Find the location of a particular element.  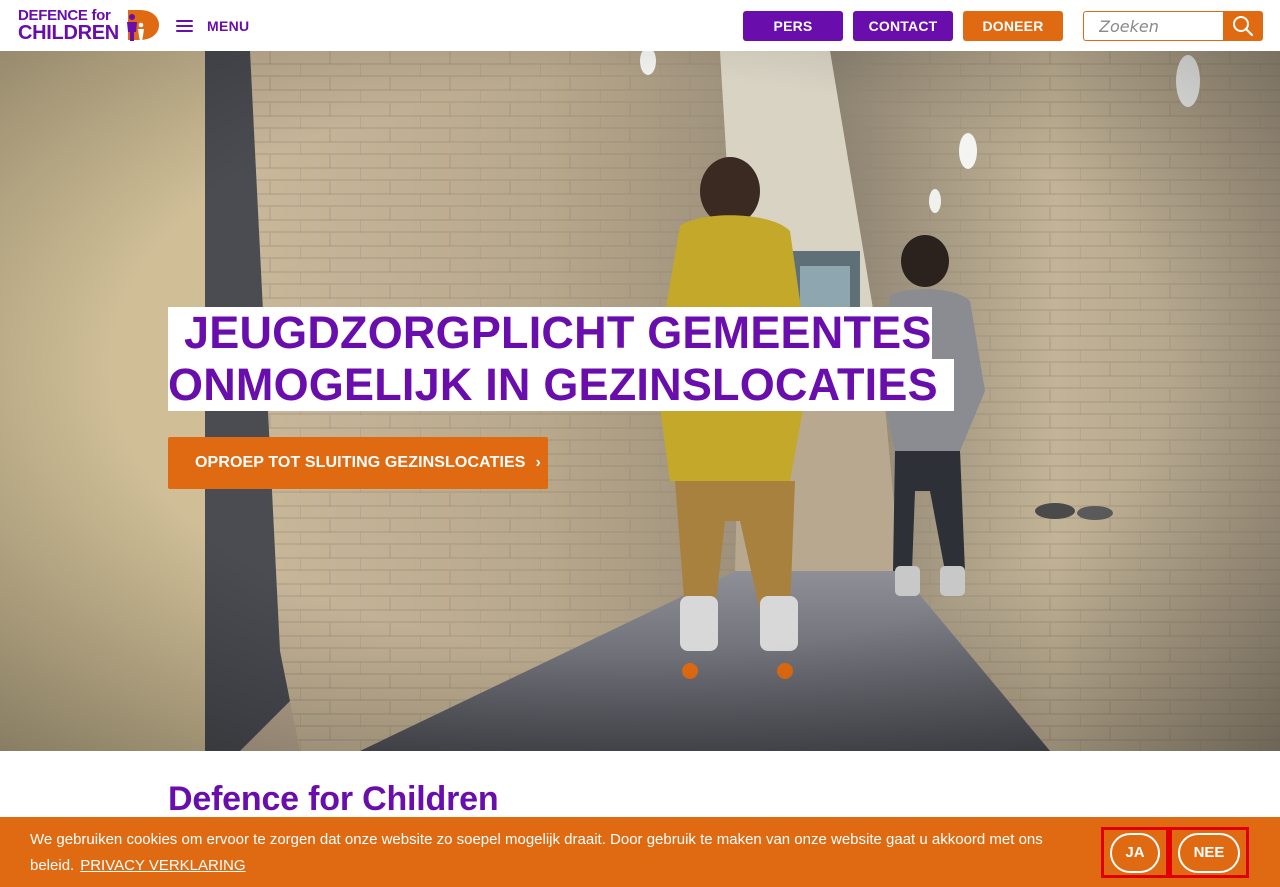

search-button is located at coordinates (1243, 26).